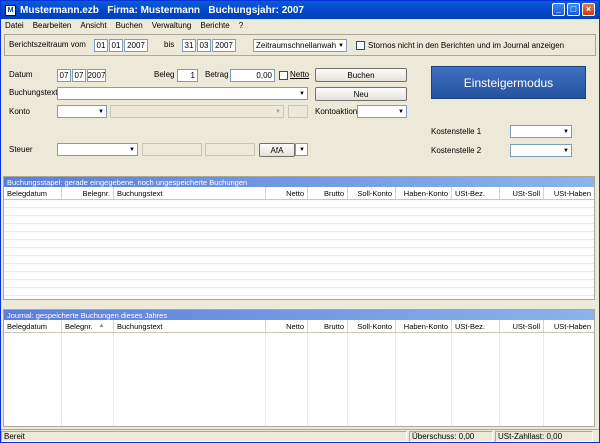 The height and width of the screenshot is (443, 600). Describe the element at coordinates (101, 45) in the screenshot. I see `period-from-day: 01` at that location.